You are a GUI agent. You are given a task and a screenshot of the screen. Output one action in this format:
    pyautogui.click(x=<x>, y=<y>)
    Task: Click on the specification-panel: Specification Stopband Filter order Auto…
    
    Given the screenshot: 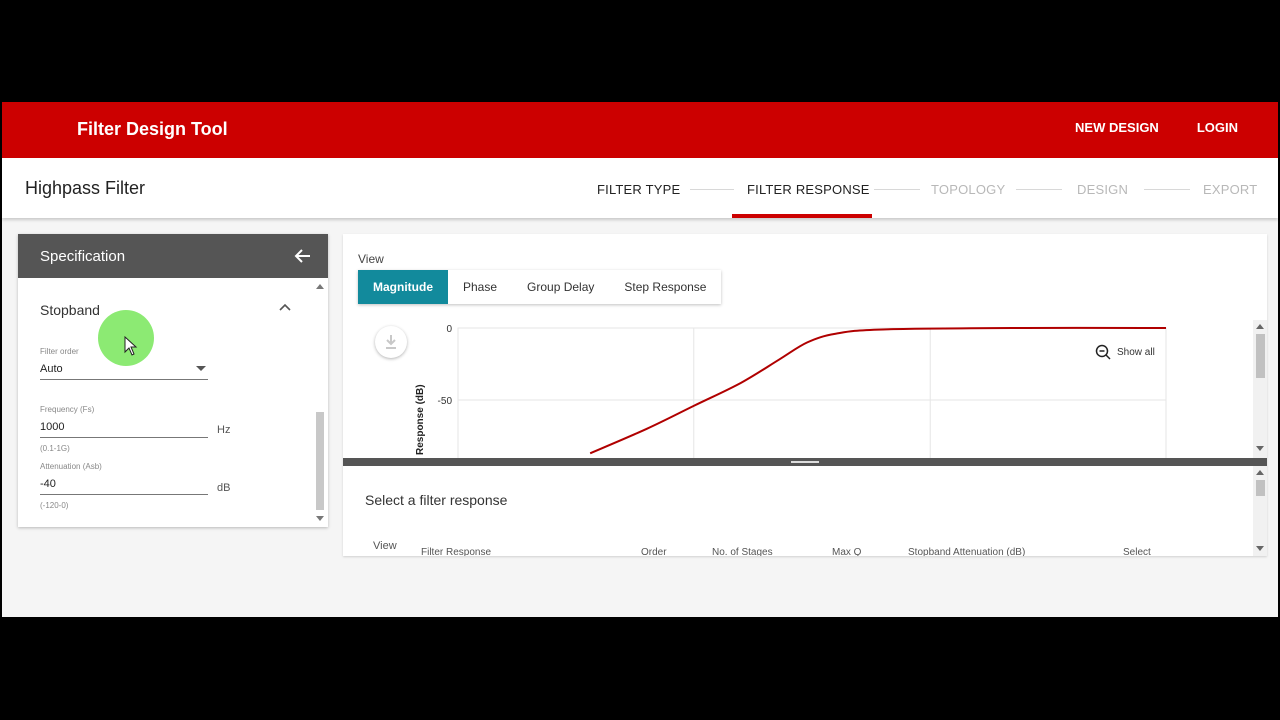 What is the action you would take?
    pyautogui.click(x=173, y=380)
    